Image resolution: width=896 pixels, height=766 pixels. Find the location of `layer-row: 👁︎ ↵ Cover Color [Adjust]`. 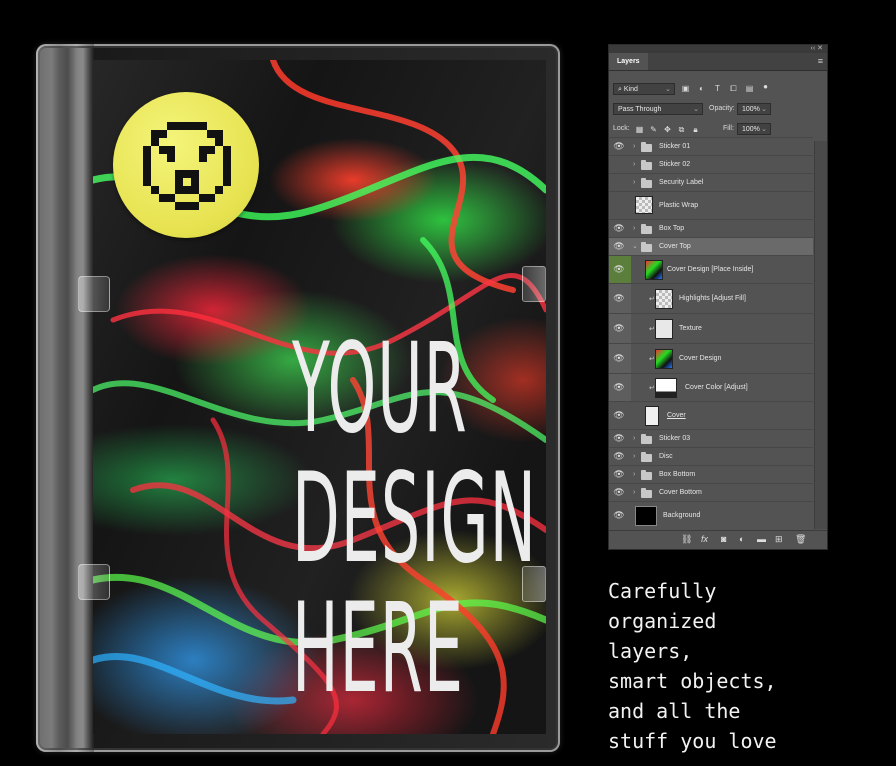

layer-row: 👁︎ ↵ Cover Color [Adjust] is located at coordinates (711, 387).